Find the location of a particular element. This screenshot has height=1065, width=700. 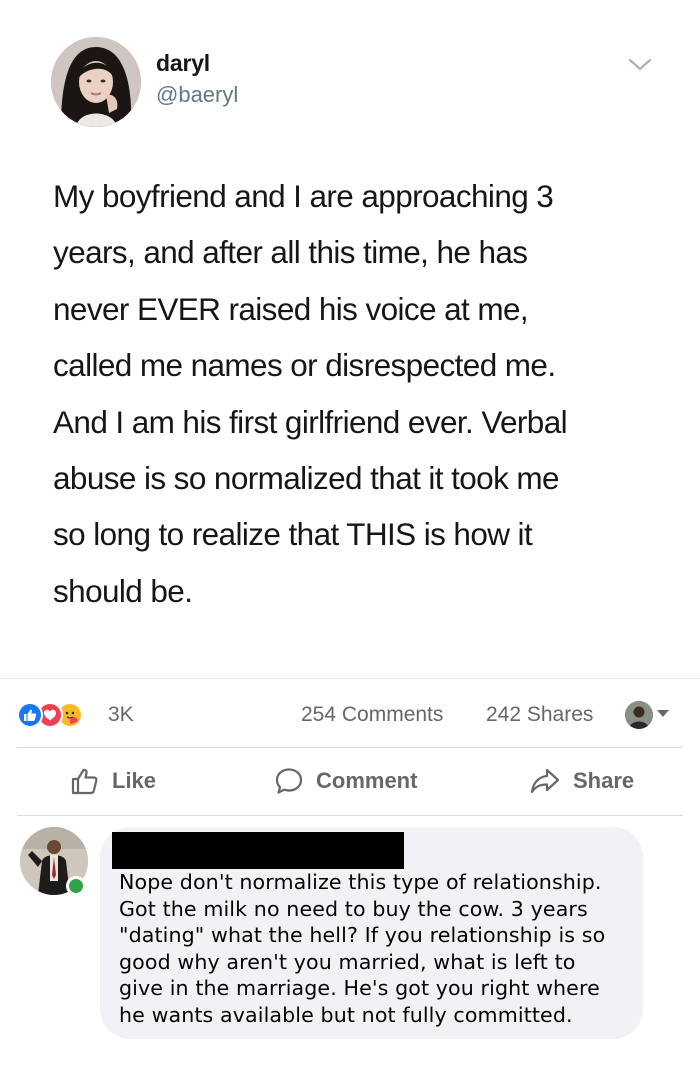

viewer-avatar is located at coordinates (639, 715).